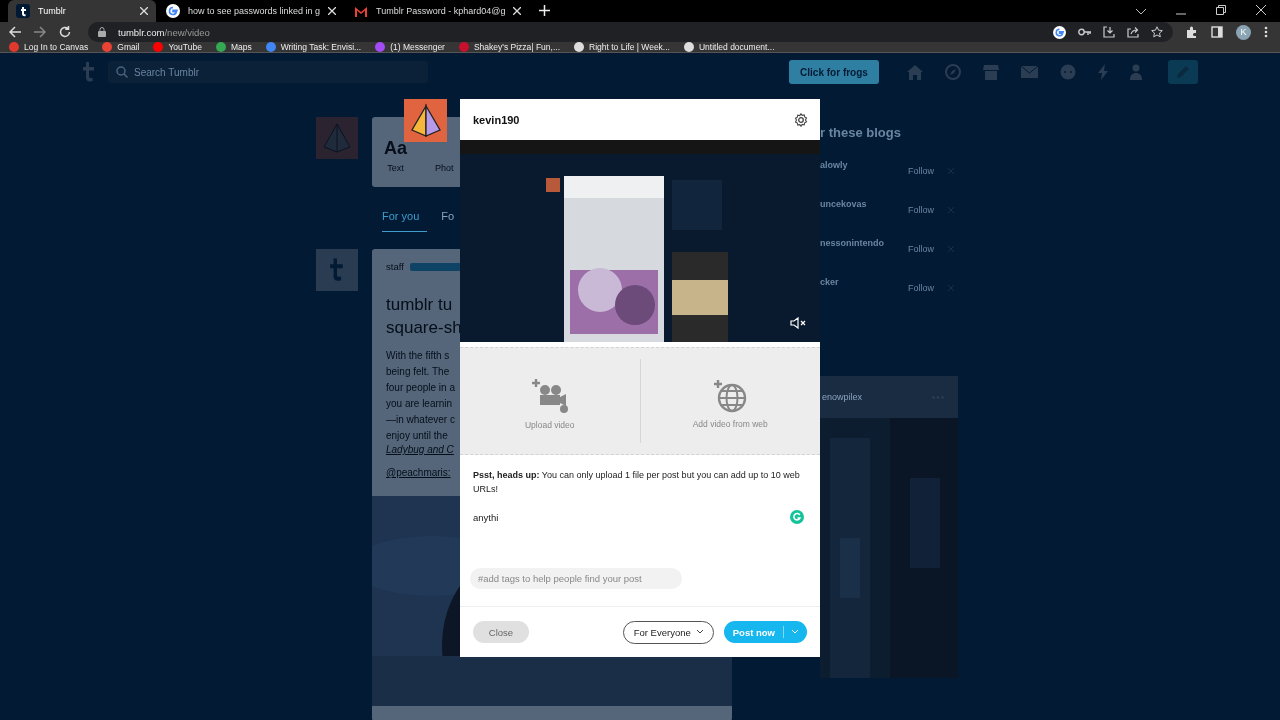  I want to click on key-icon, so click(1084, 32).